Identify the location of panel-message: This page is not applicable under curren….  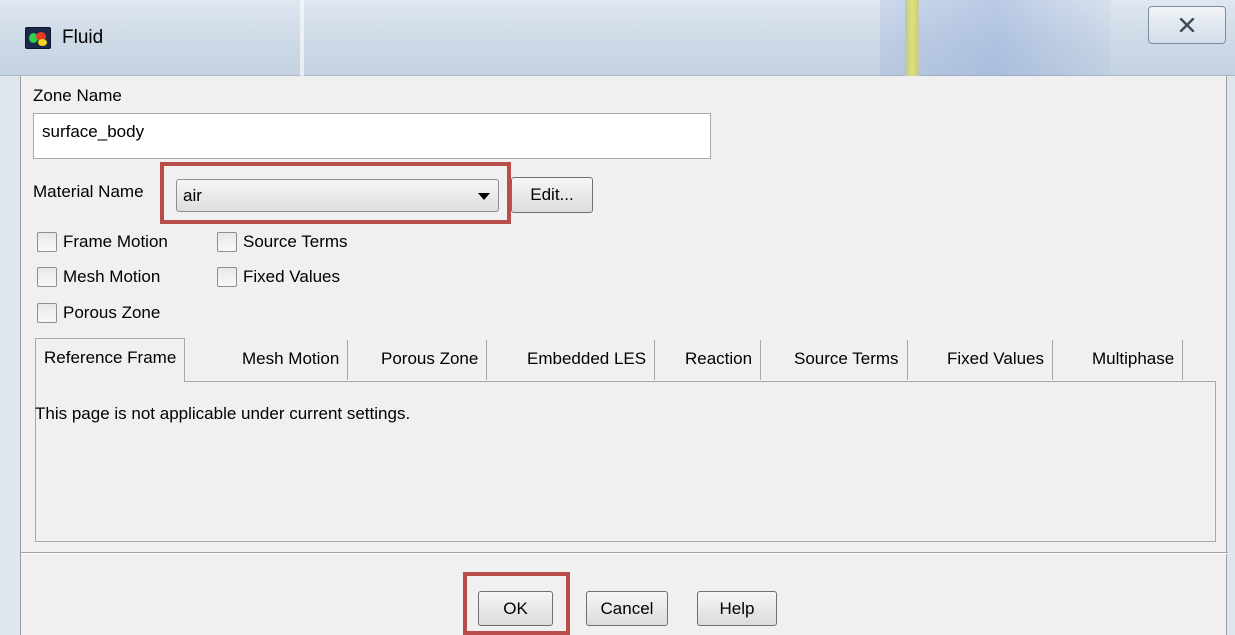
(223, 413).